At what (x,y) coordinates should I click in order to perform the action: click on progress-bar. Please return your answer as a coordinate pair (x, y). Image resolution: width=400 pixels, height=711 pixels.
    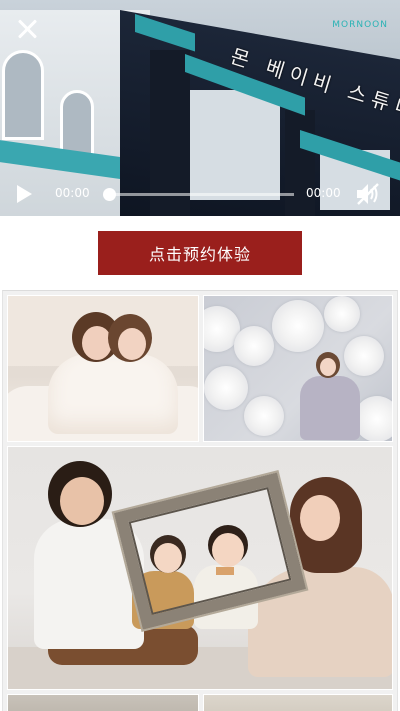
    Looking at the image, I should click on (201, 194).